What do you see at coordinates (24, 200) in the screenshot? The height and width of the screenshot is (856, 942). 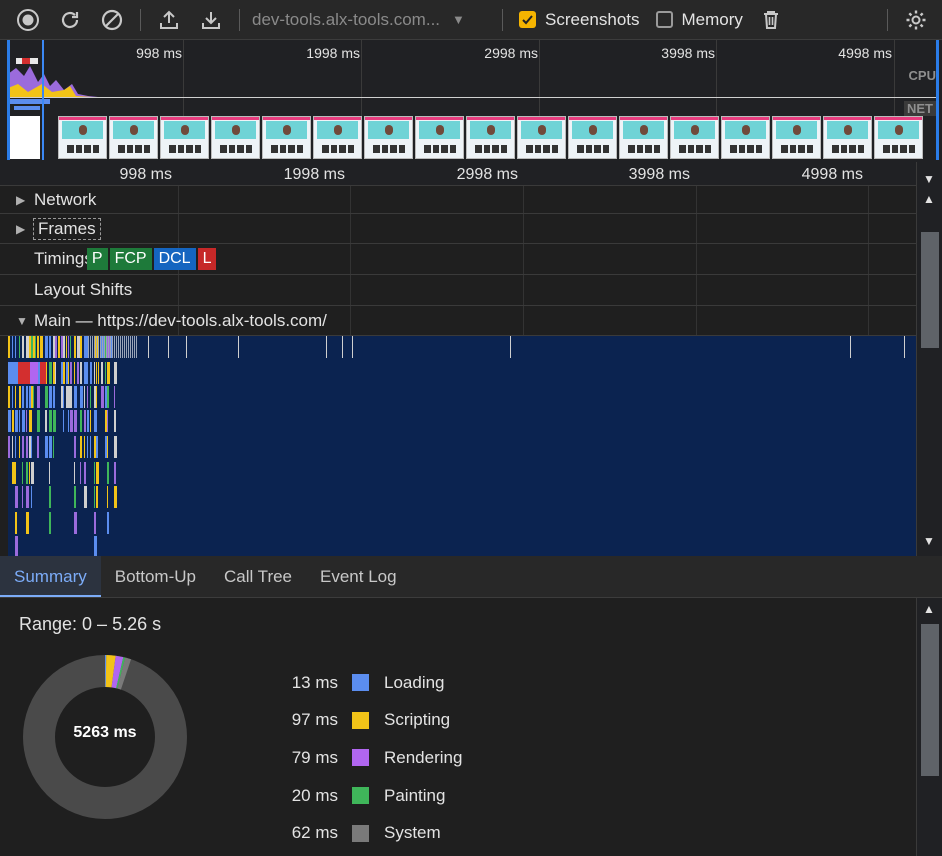 I see `expand-arrow-icon: ▶` at bounding box center [24, 200].